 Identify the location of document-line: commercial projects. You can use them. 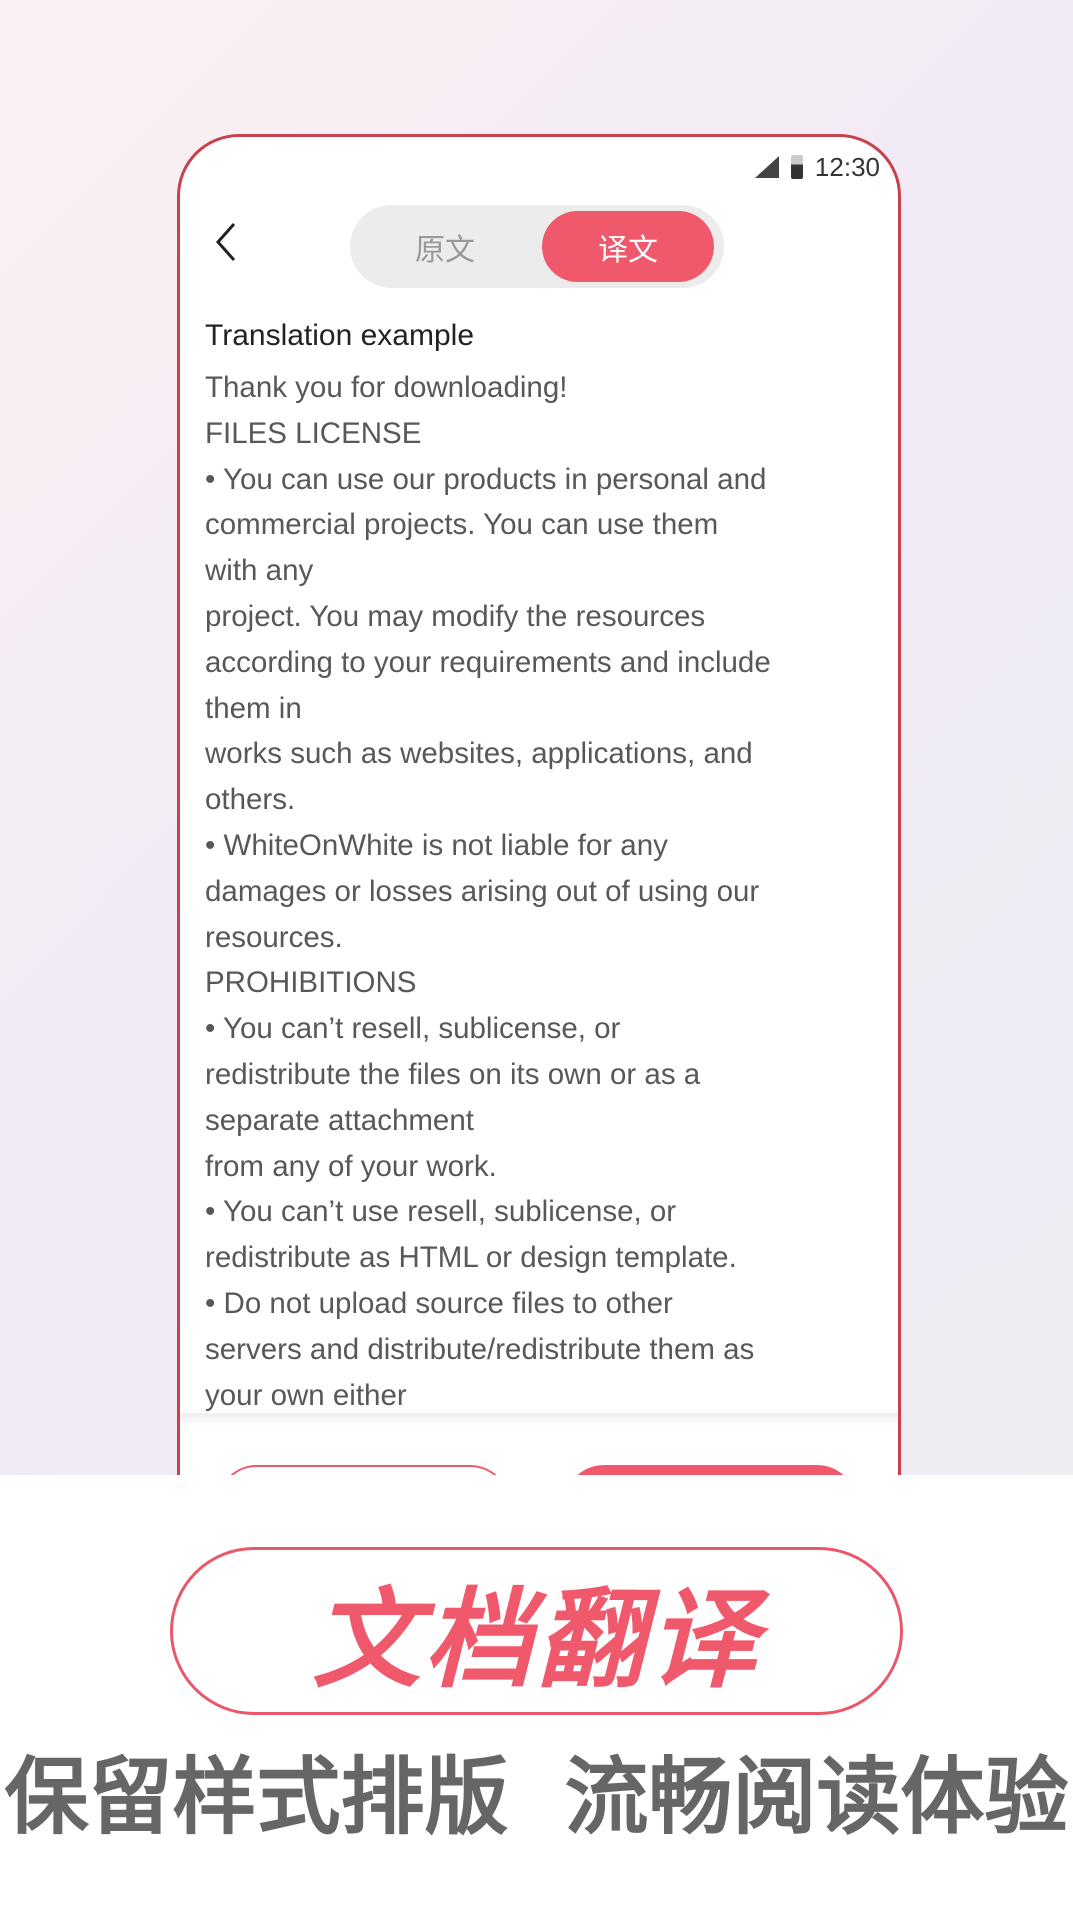
(462, 525).